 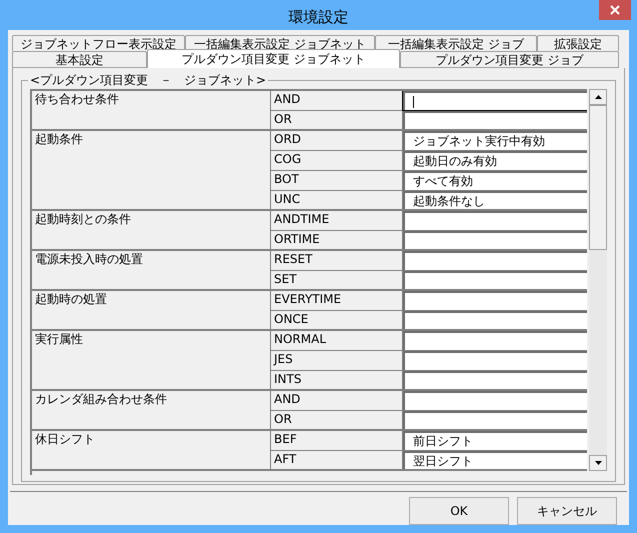 What do you see at coordinates (151, 170) in the screenshot?
I see `item-name-cell: 起動条件` at bounding box center [151, 170].